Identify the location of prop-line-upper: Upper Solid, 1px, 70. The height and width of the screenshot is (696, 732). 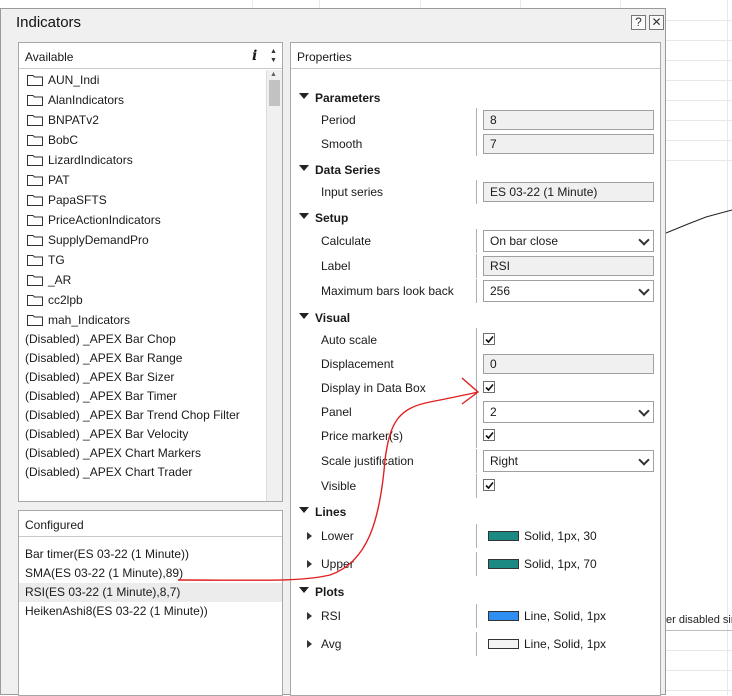
(475, 564).